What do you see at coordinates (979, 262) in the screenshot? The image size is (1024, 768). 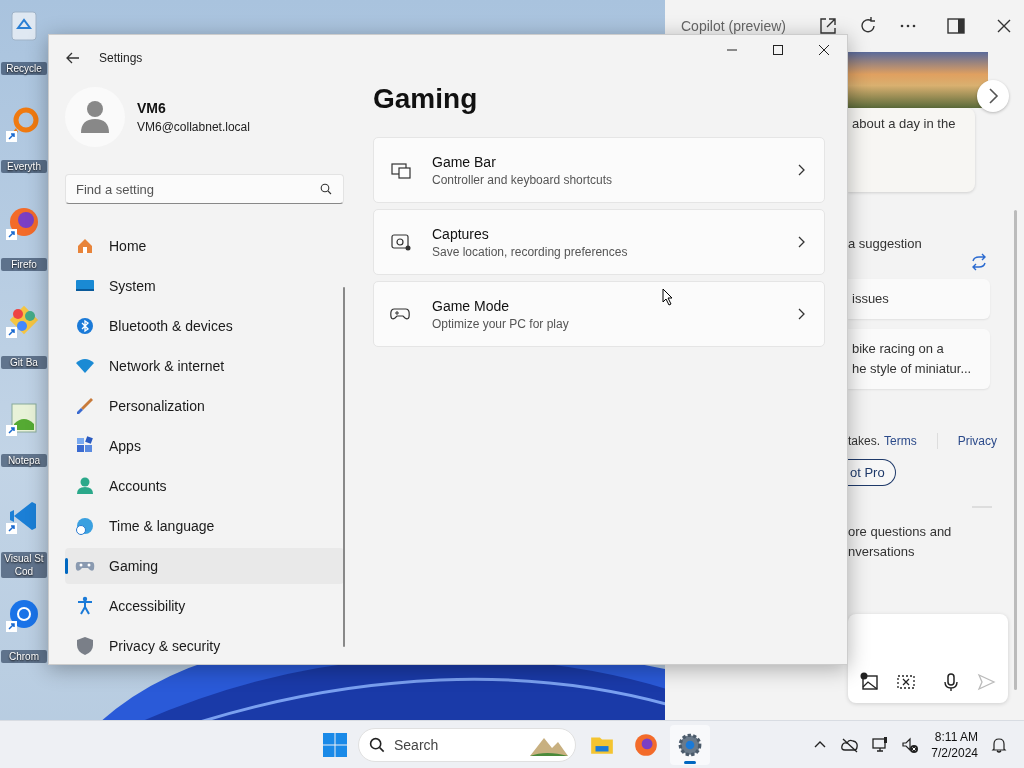 I see `refresh-arrows-icon` at bounding box center [979, 262].